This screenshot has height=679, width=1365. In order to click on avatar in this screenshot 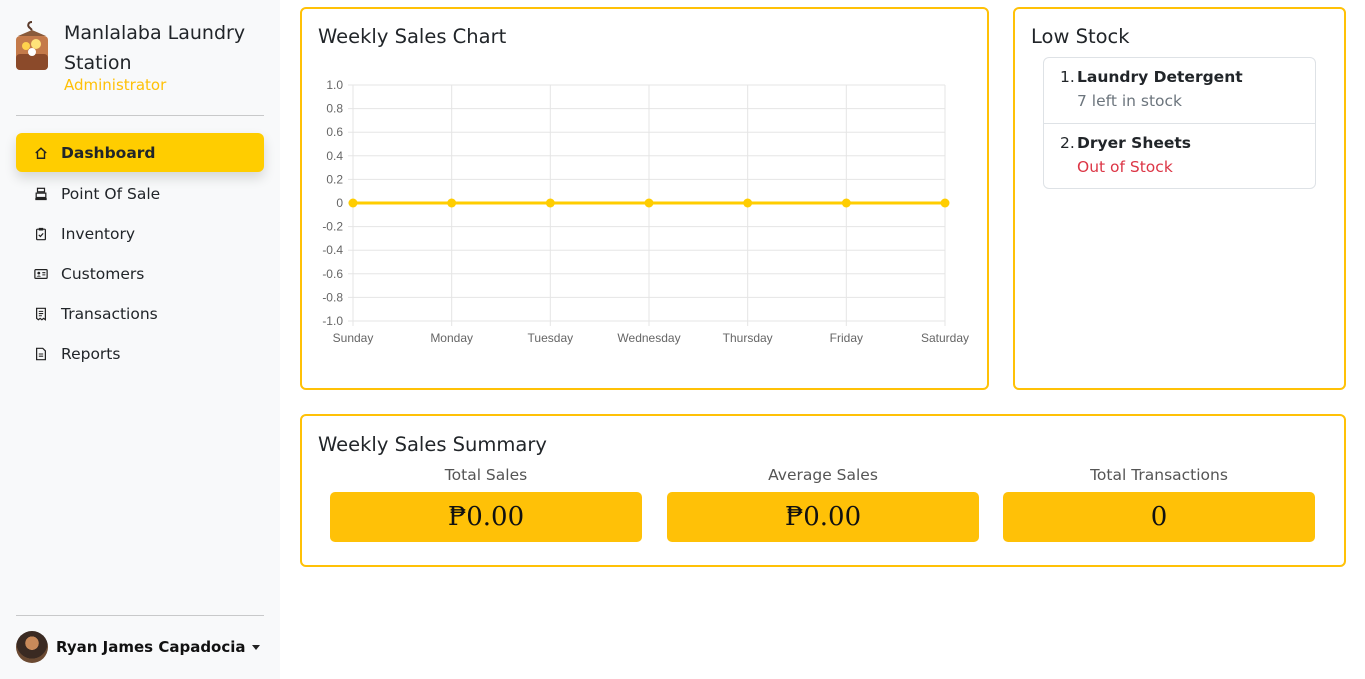, I will do `click(32, 647)`.